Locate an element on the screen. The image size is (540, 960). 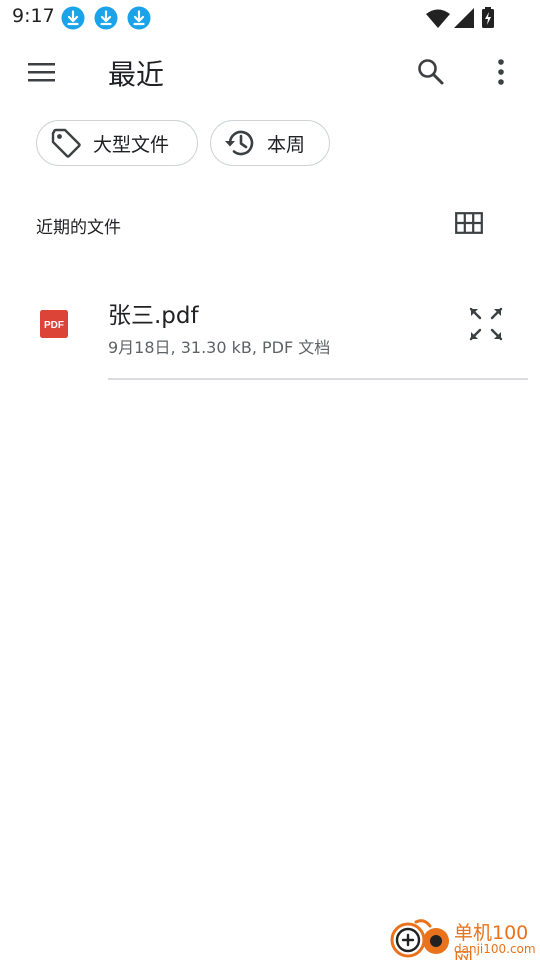
grid-view-button is located at coordinates (469, 223).